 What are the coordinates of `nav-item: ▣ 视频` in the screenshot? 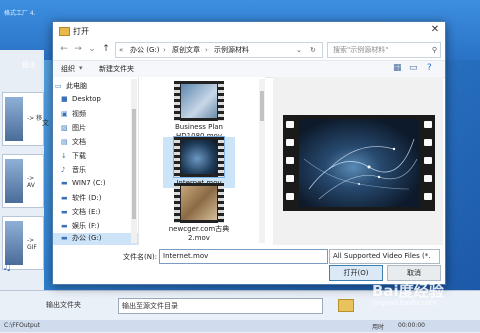 It's located at (73, 114).